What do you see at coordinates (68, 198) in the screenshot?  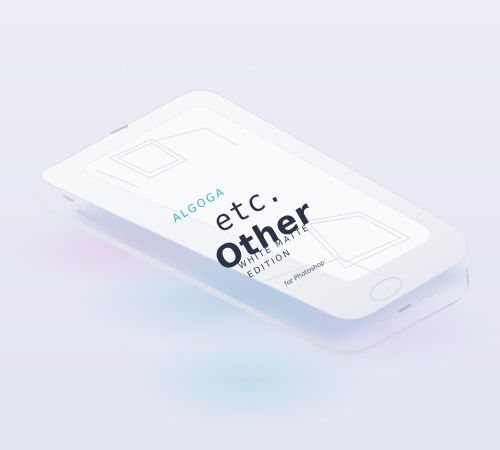 I see `mute-switch-icon` at bounding box center [68, 198].